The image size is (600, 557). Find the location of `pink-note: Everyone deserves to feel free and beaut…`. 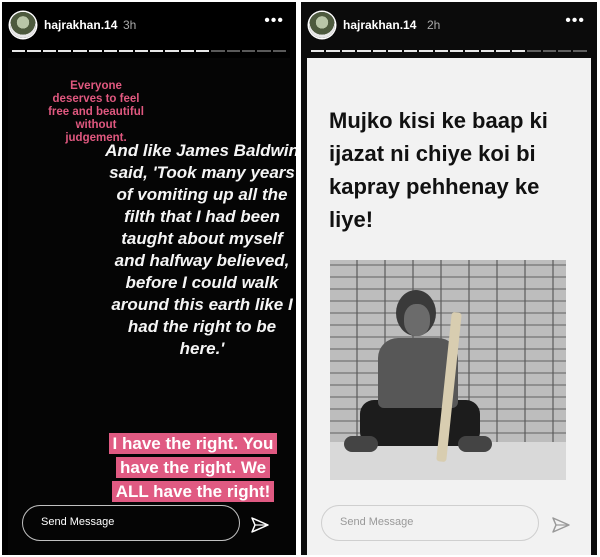

pink-note: Everyone deserves to feel free and beaut… is located at coordinates (96, 112).